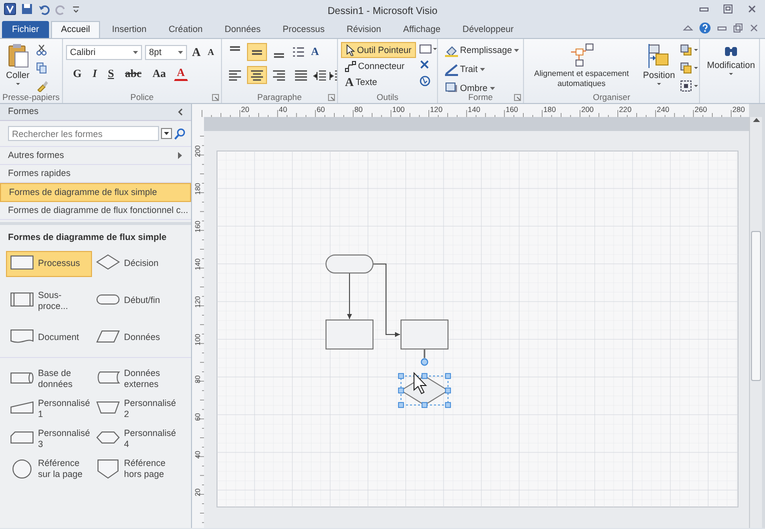 The image size is (765, 529). I want to click on vertical-scrollbar, so click(755, 322).